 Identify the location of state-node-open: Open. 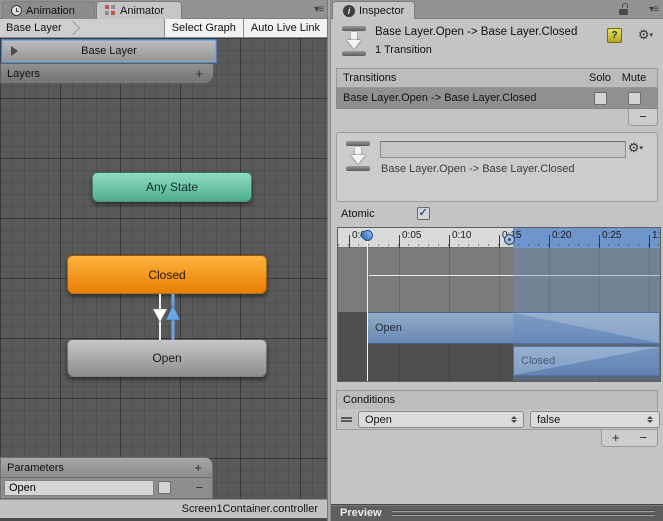
(167, 358).